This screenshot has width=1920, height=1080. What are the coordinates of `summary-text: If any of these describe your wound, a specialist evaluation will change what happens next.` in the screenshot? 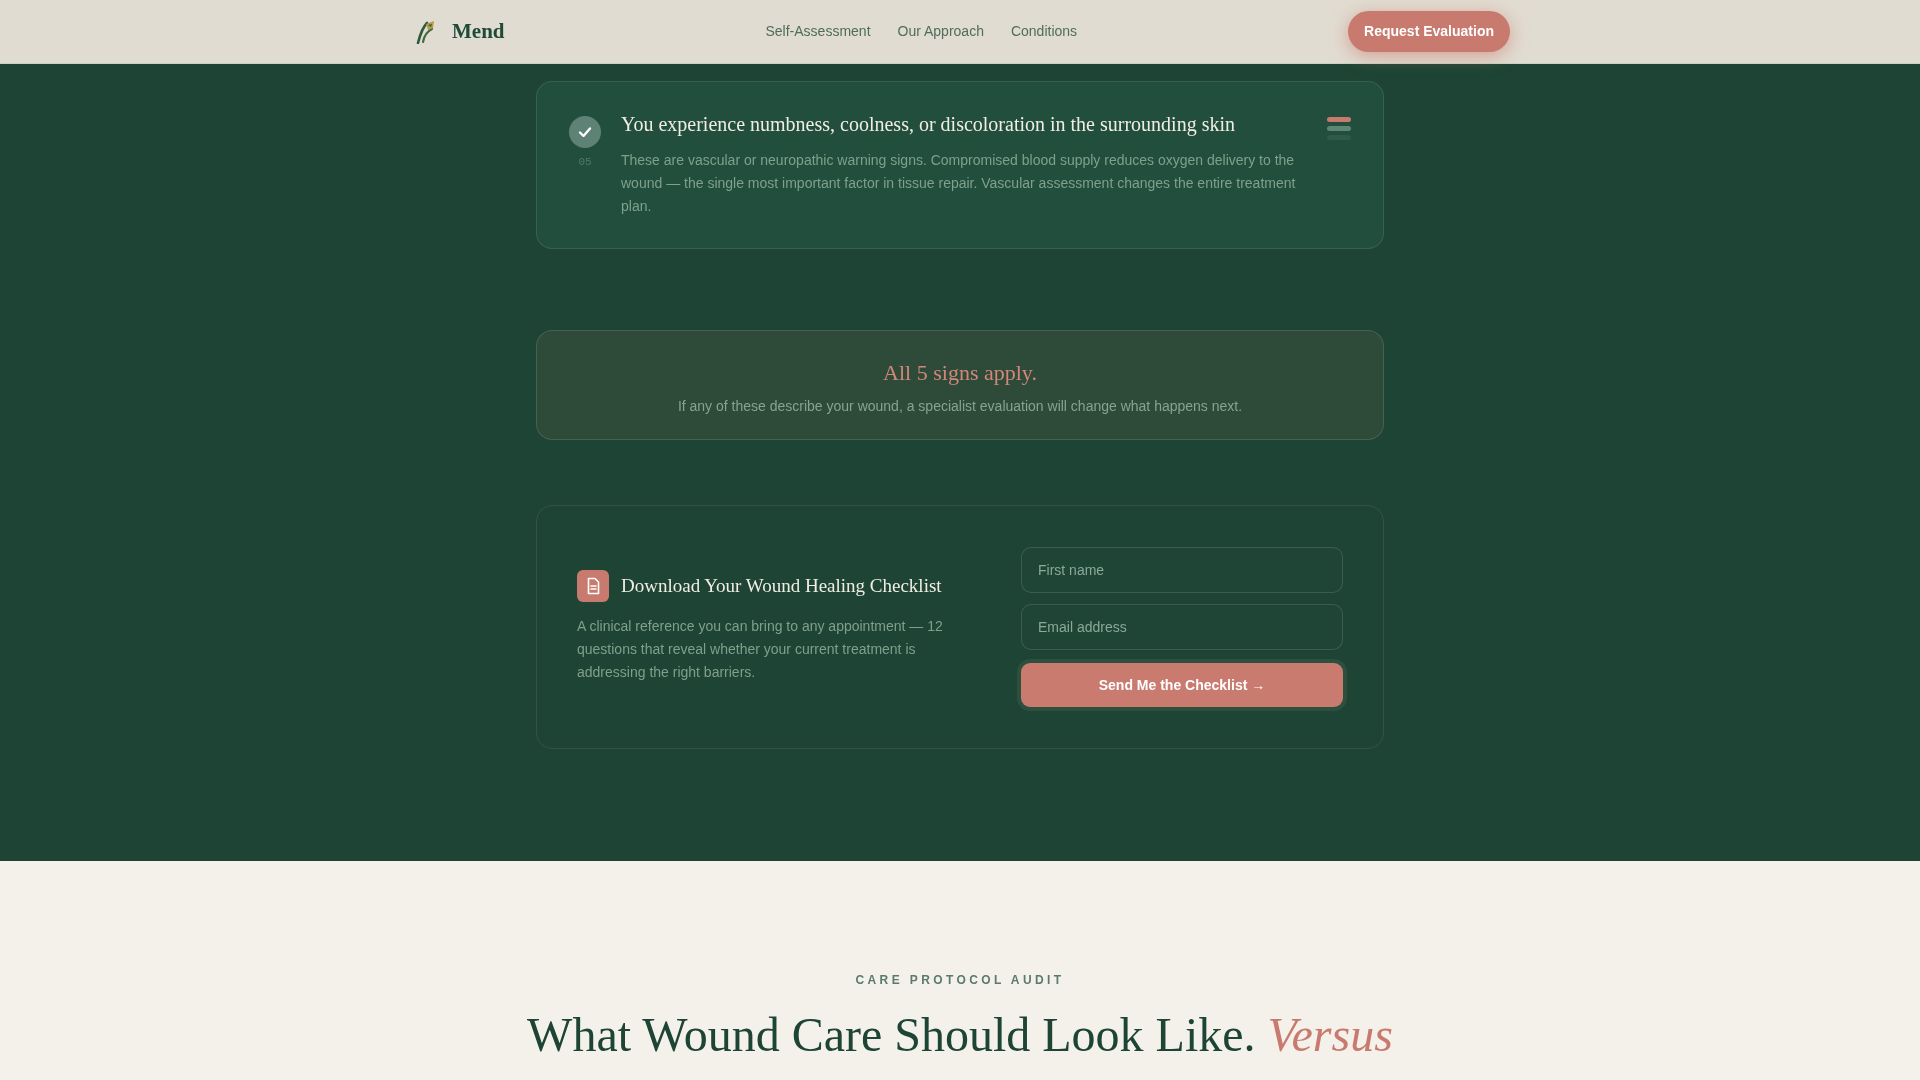 It's located at (960, 406).